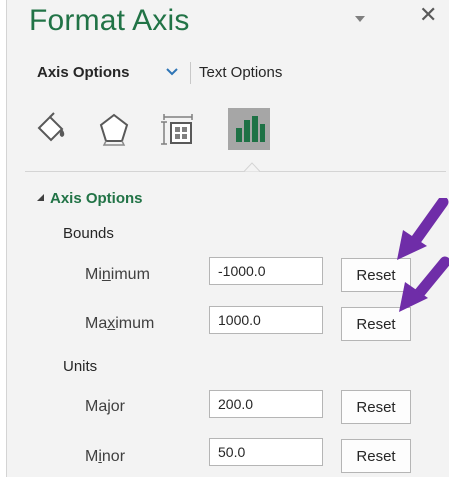 The image size is (449, 477). I want to click on tab-divider, so click(190, 73).